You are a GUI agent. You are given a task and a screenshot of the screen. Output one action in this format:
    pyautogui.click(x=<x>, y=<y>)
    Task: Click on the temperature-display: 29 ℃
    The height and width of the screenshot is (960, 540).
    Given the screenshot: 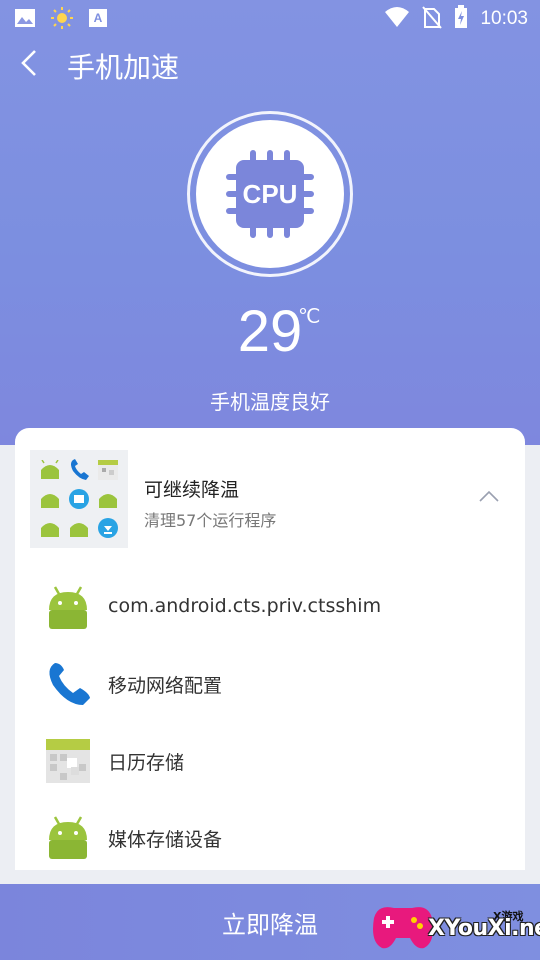 What is the action you would take?
    pyautogui.click(x=270, y=331)
    